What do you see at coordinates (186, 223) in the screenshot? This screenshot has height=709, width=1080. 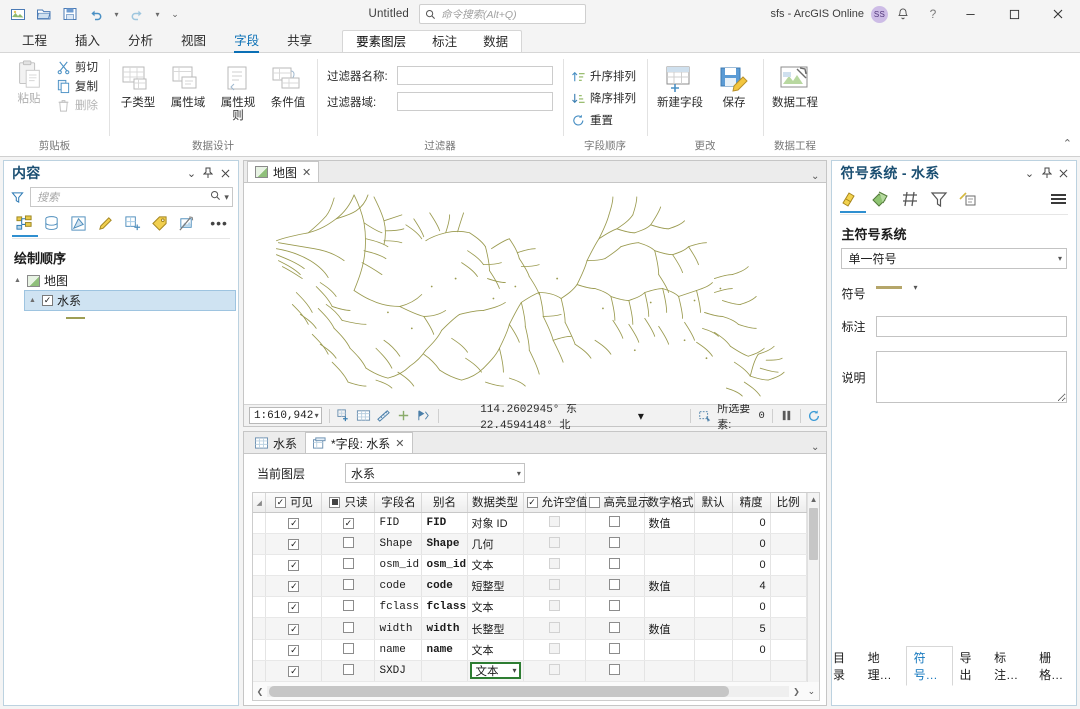 I see `list-by-diagram-icon` at bounding box center [186, 223].